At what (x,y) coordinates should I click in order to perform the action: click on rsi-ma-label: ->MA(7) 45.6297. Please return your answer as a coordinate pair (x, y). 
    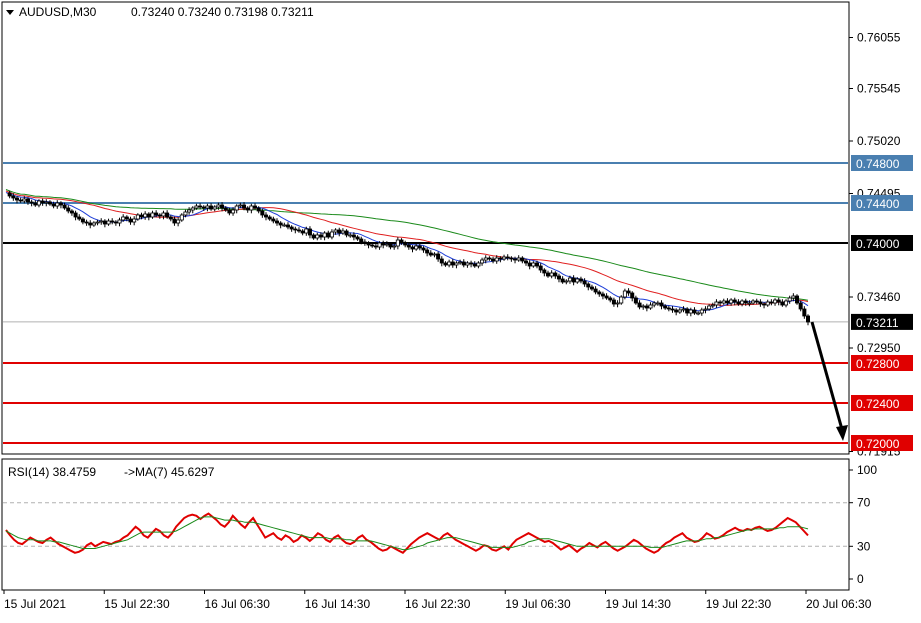
    Looking at the image, I should click on (169, 472).